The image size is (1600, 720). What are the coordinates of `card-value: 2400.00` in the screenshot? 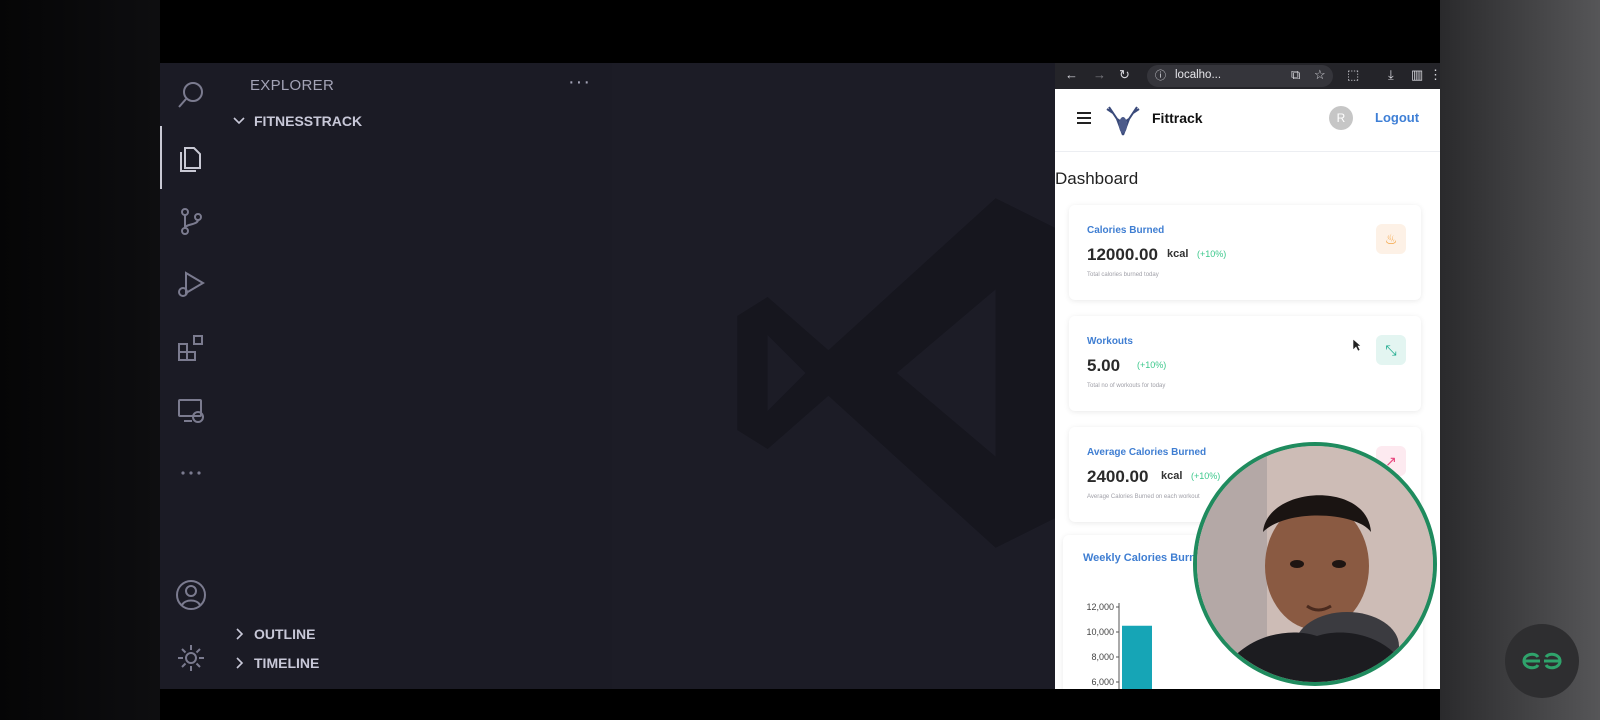 It's located at (1118, 476).